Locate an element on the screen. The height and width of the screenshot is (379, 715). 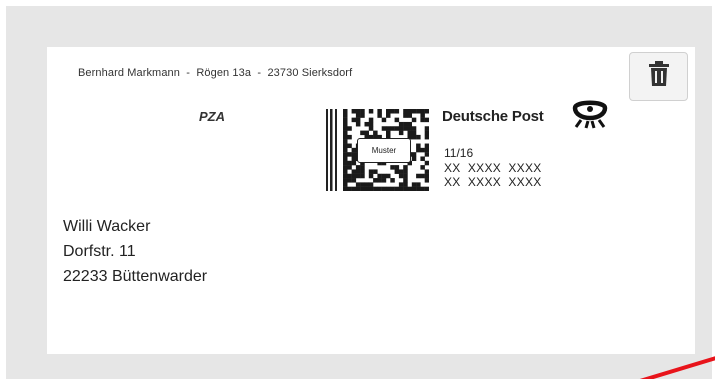
product-code-label: PZA is located at coordinates (212, 116).